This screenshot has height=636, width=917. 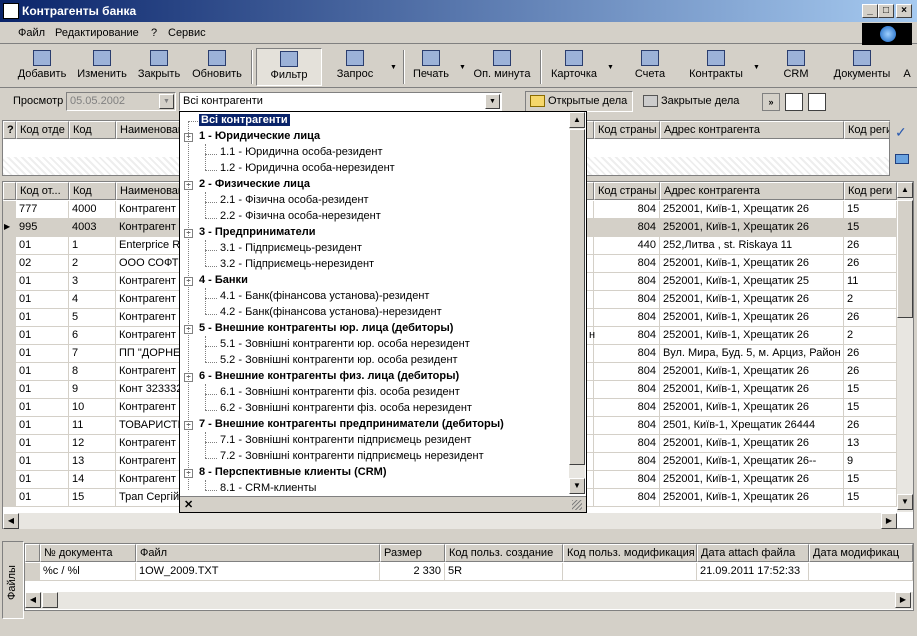 I want to click on files-tab: Файлы, so click(x=13, y=580).